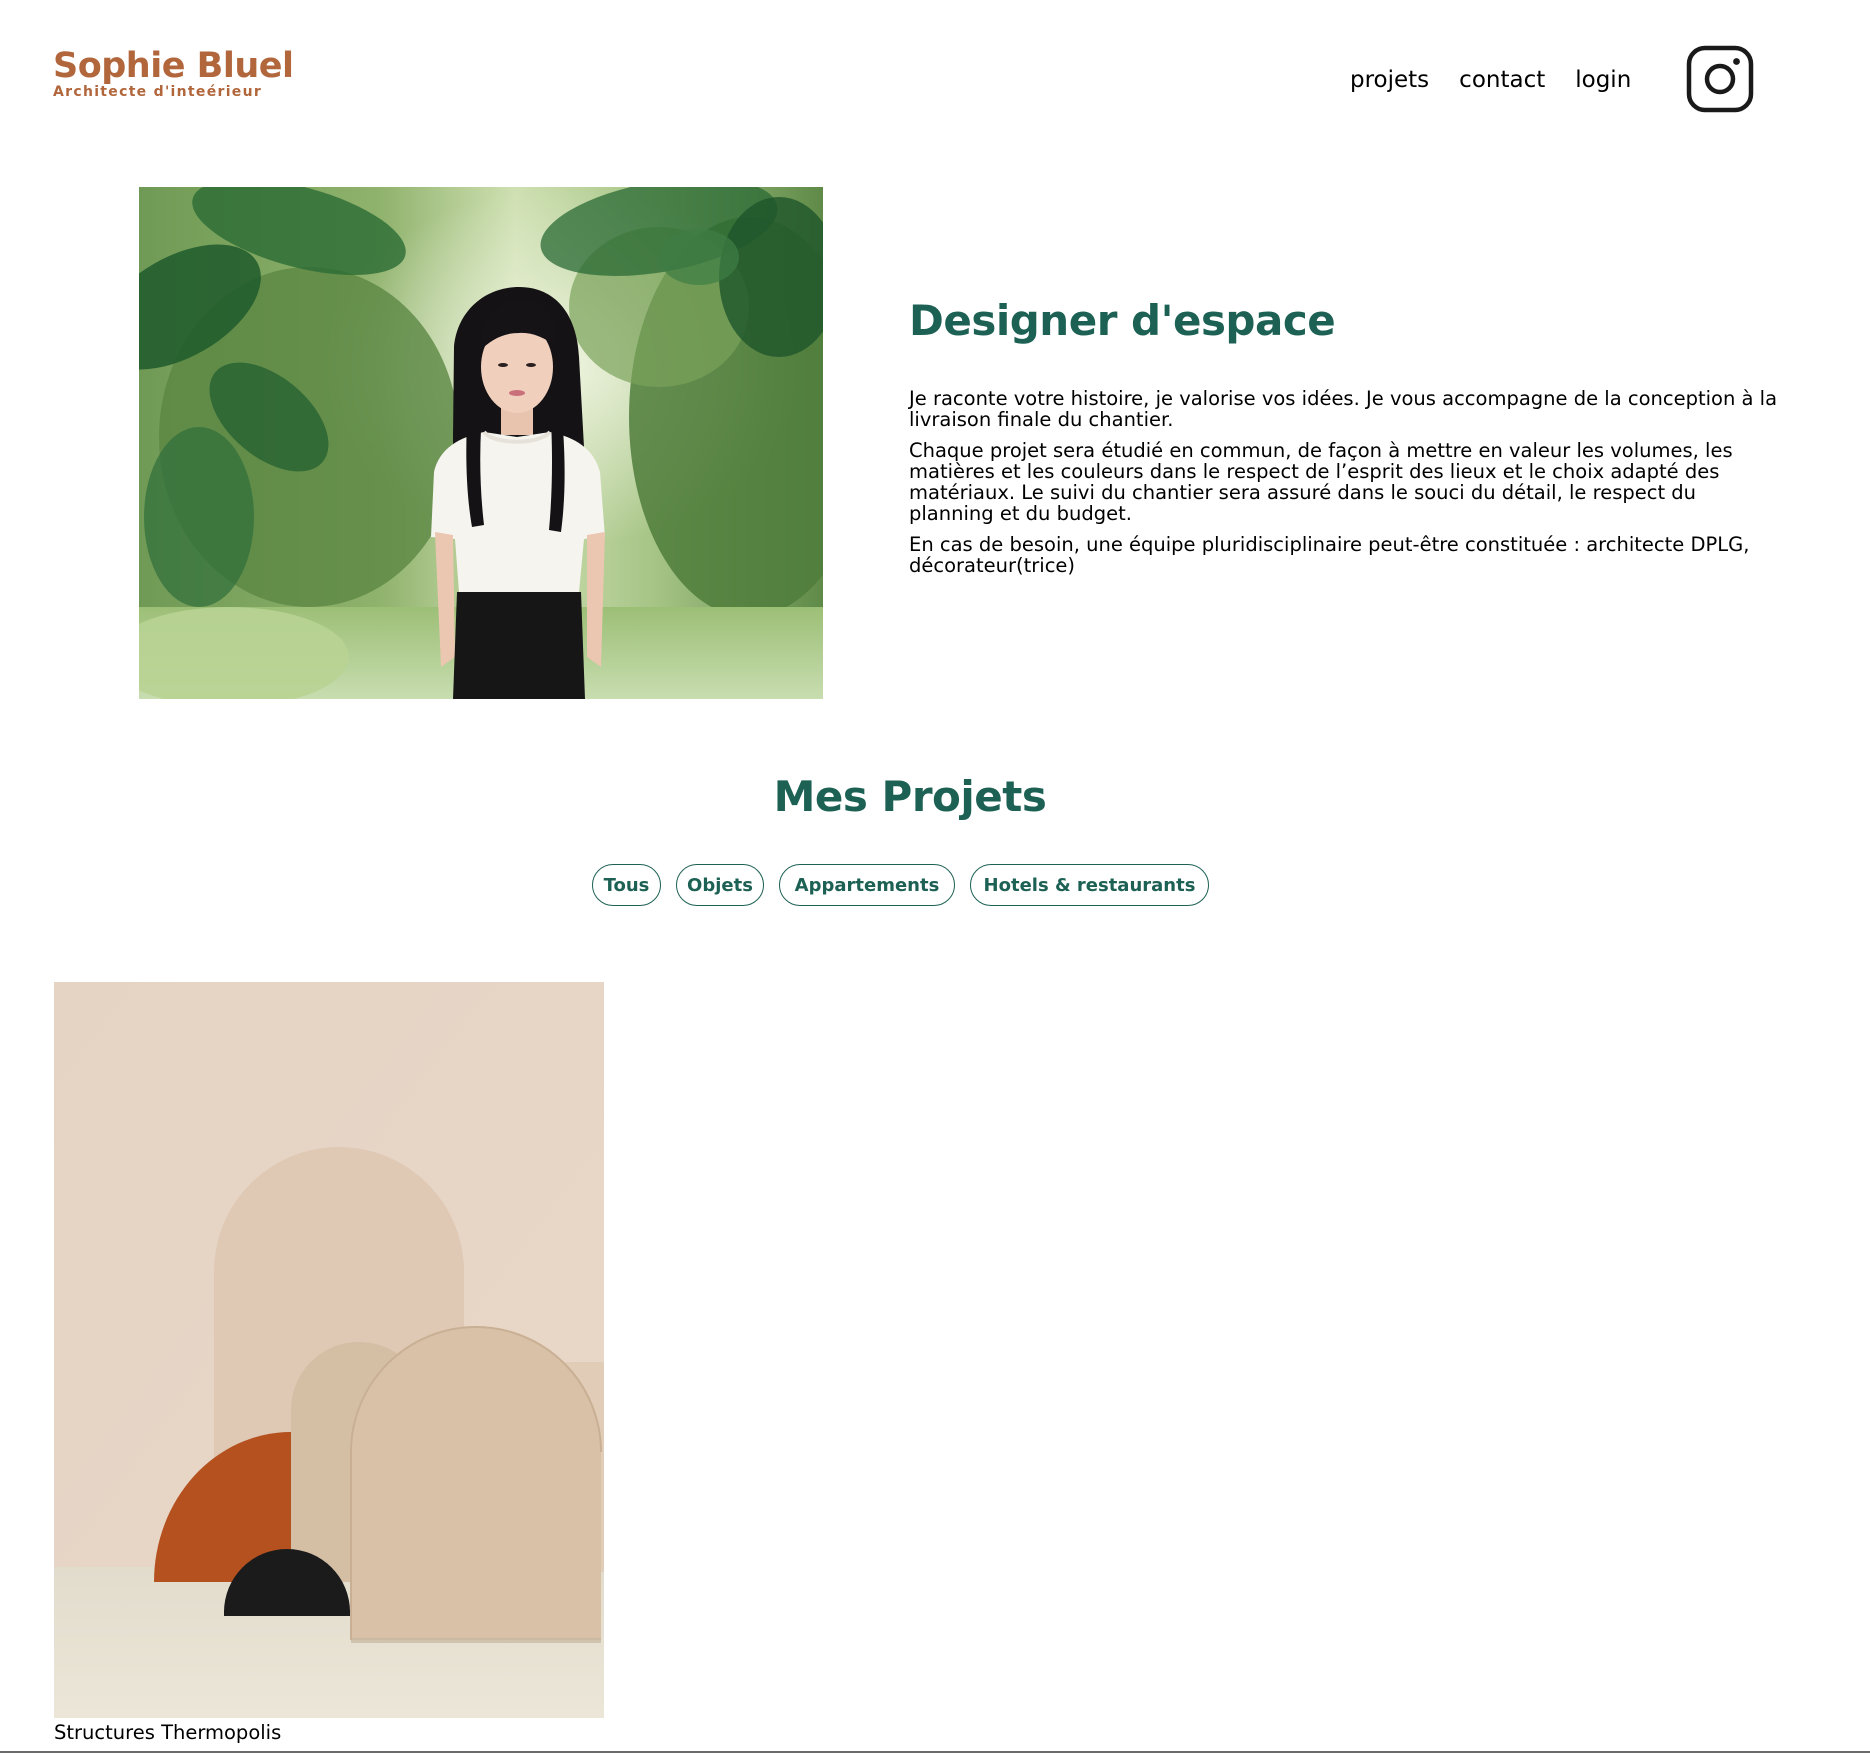  Describe the element at coordinates (173, 66) in the screenshot. I see `logo-title: Sophie Bluel` at that location.